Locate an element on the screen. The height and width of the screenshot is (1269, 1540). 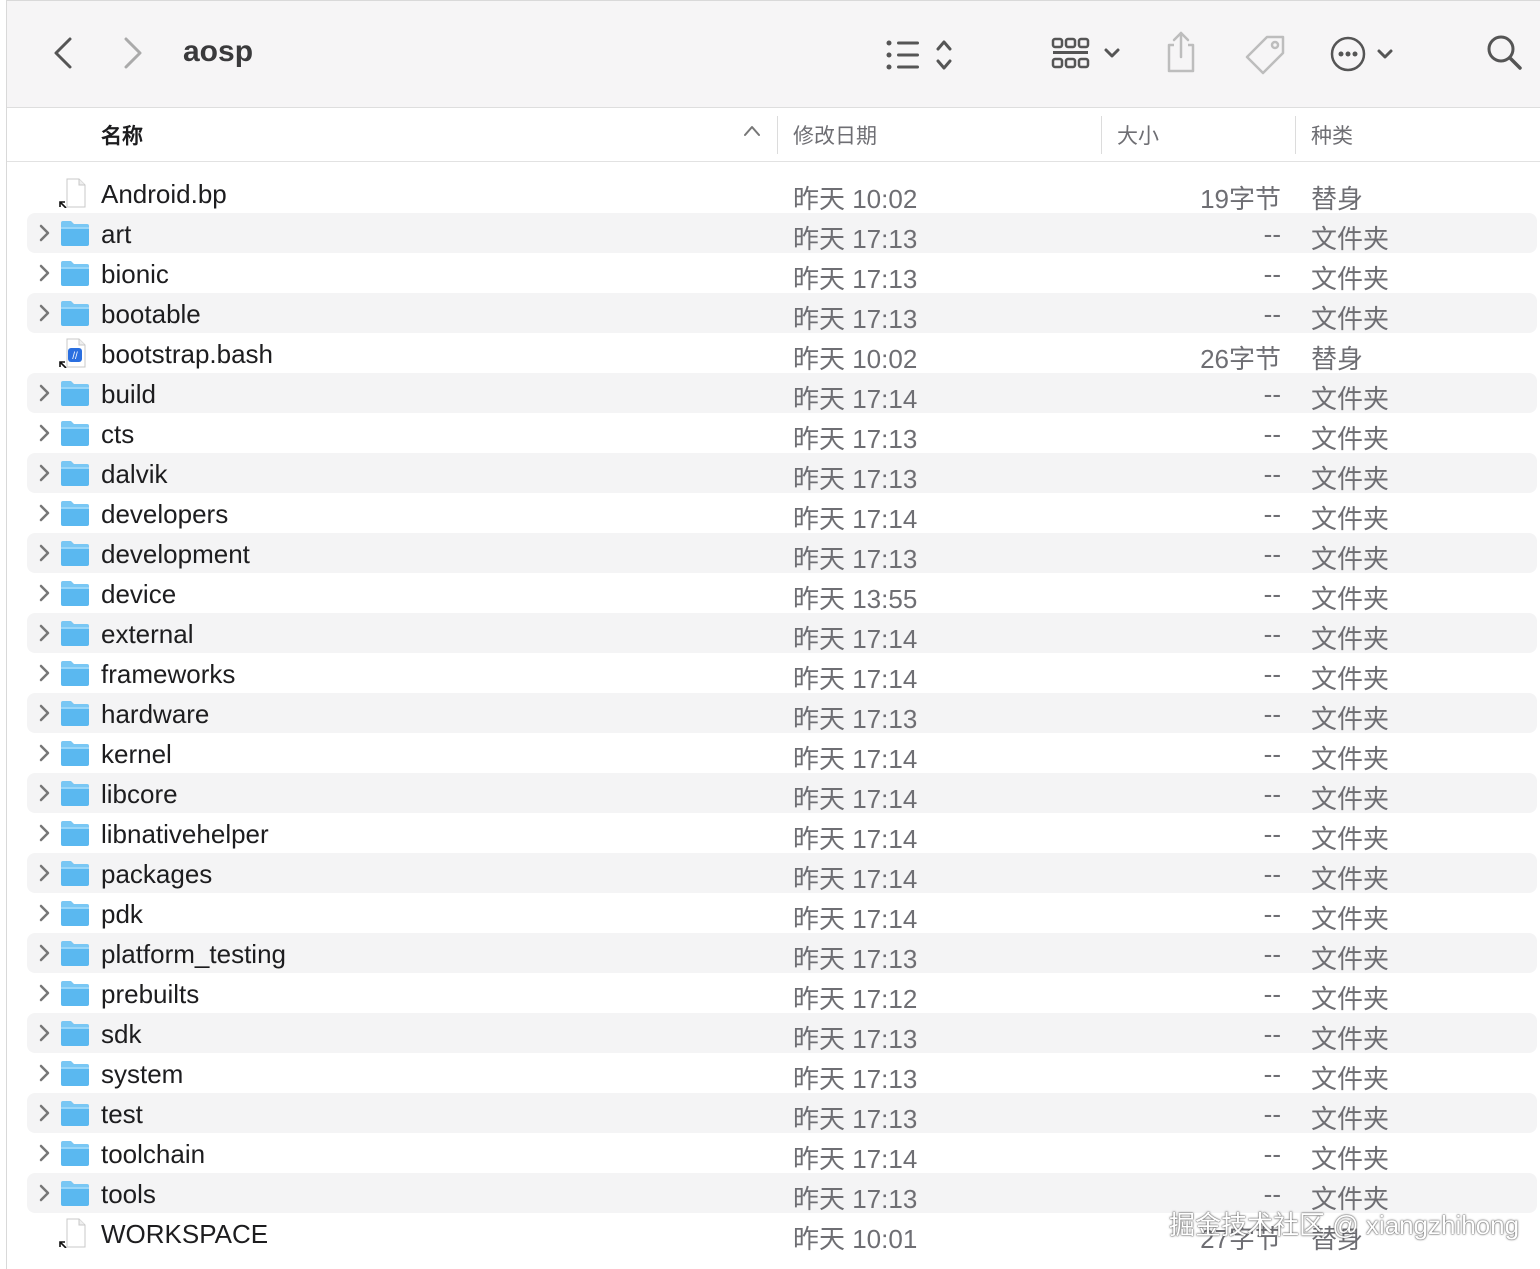
file-row: developers 昨天 17:14 -- 文件夹 is located at coordinates (782, 513).